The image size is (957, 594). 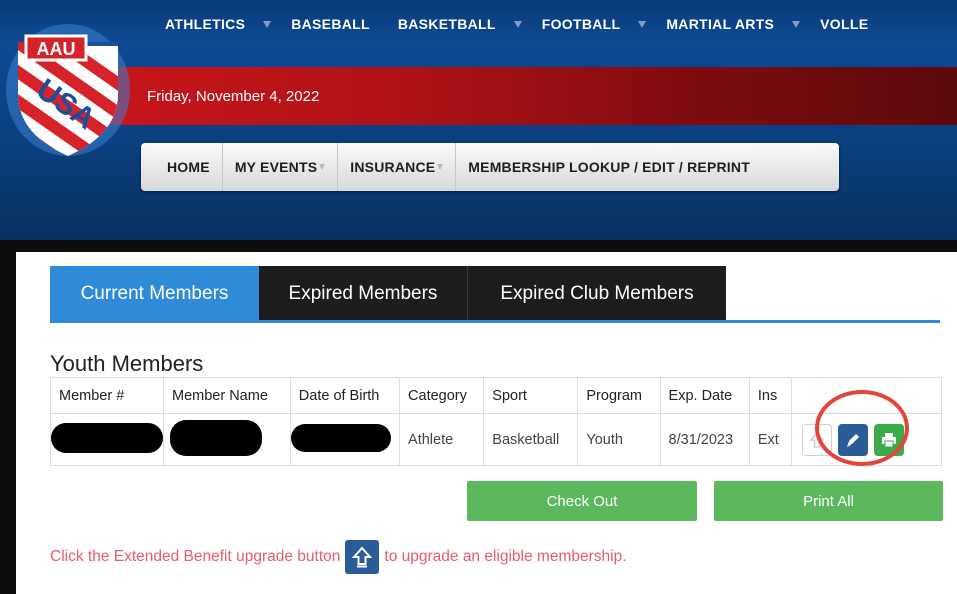 What do you see at coordinates (345, 395) in the screenshot?
I see `column-header-date-of-birth: Date of Birth` at bounding box center [345, 395].